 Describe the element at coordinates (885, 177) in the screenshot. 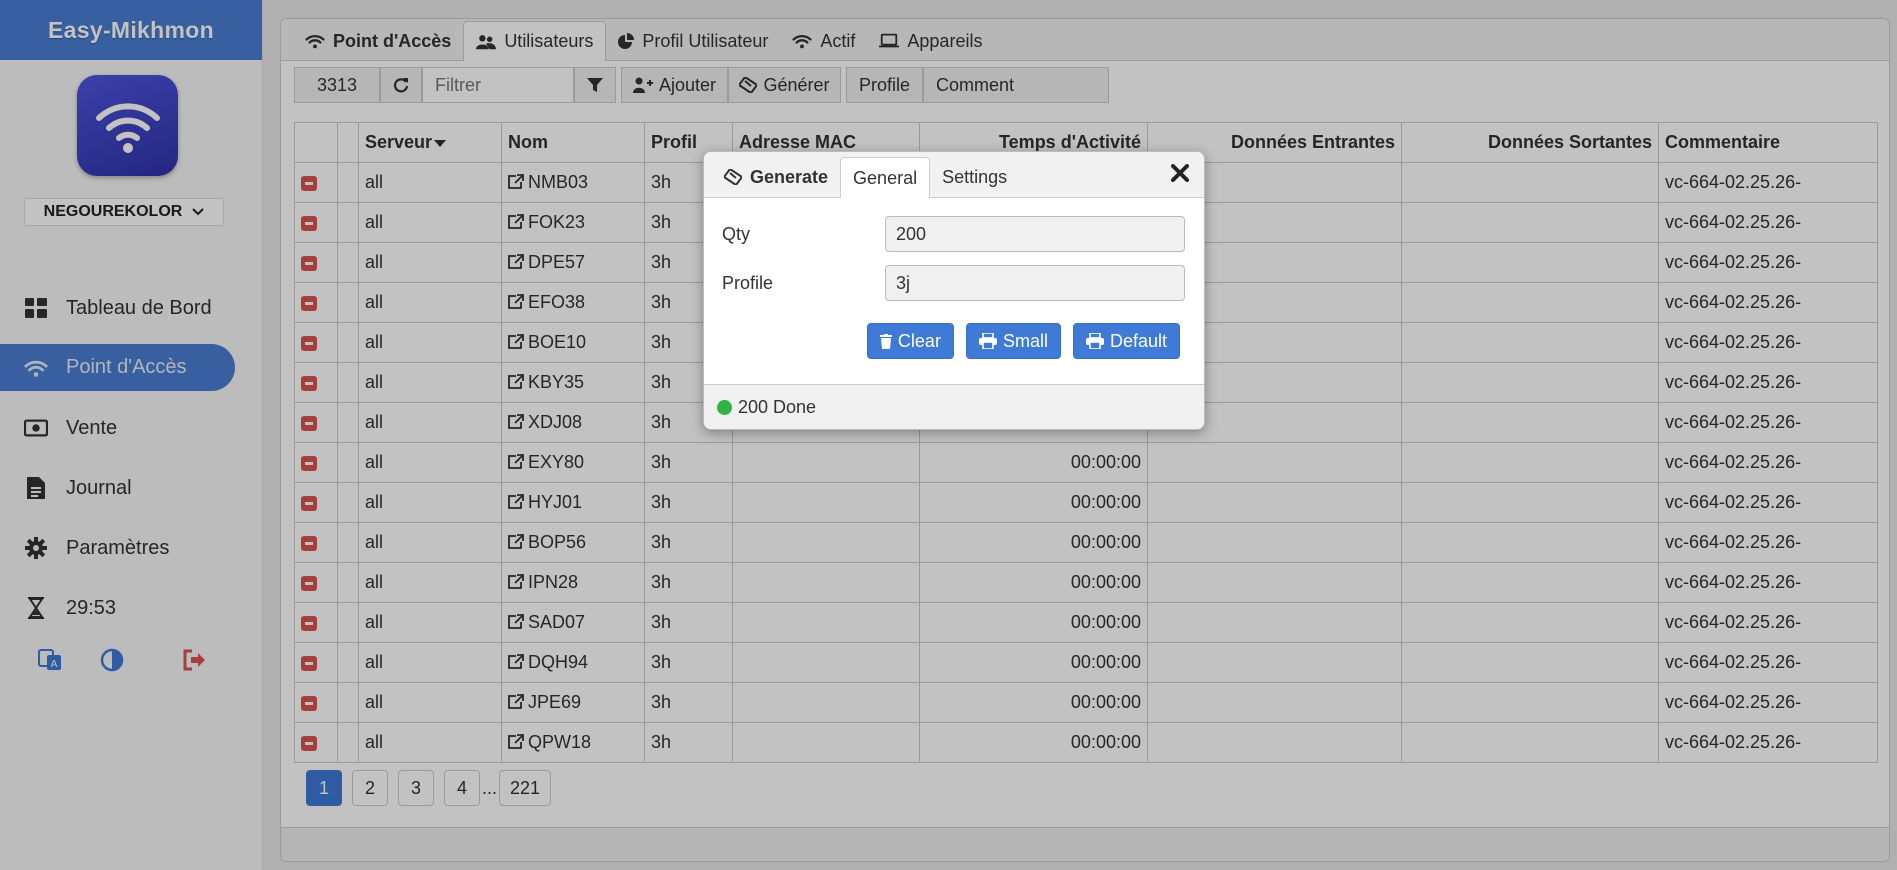

I see `modal-tab-general: General` at that location.